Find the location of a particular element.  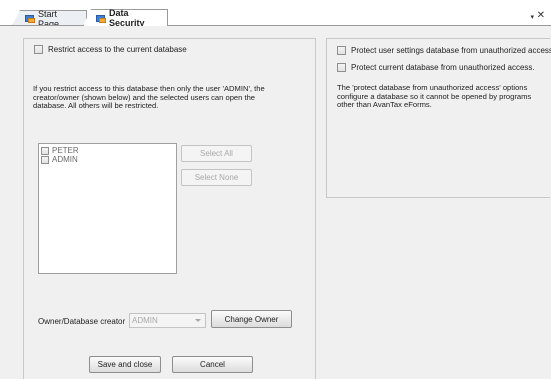

chevron-down-icon: ▾ is located at coordinates (532, 17).